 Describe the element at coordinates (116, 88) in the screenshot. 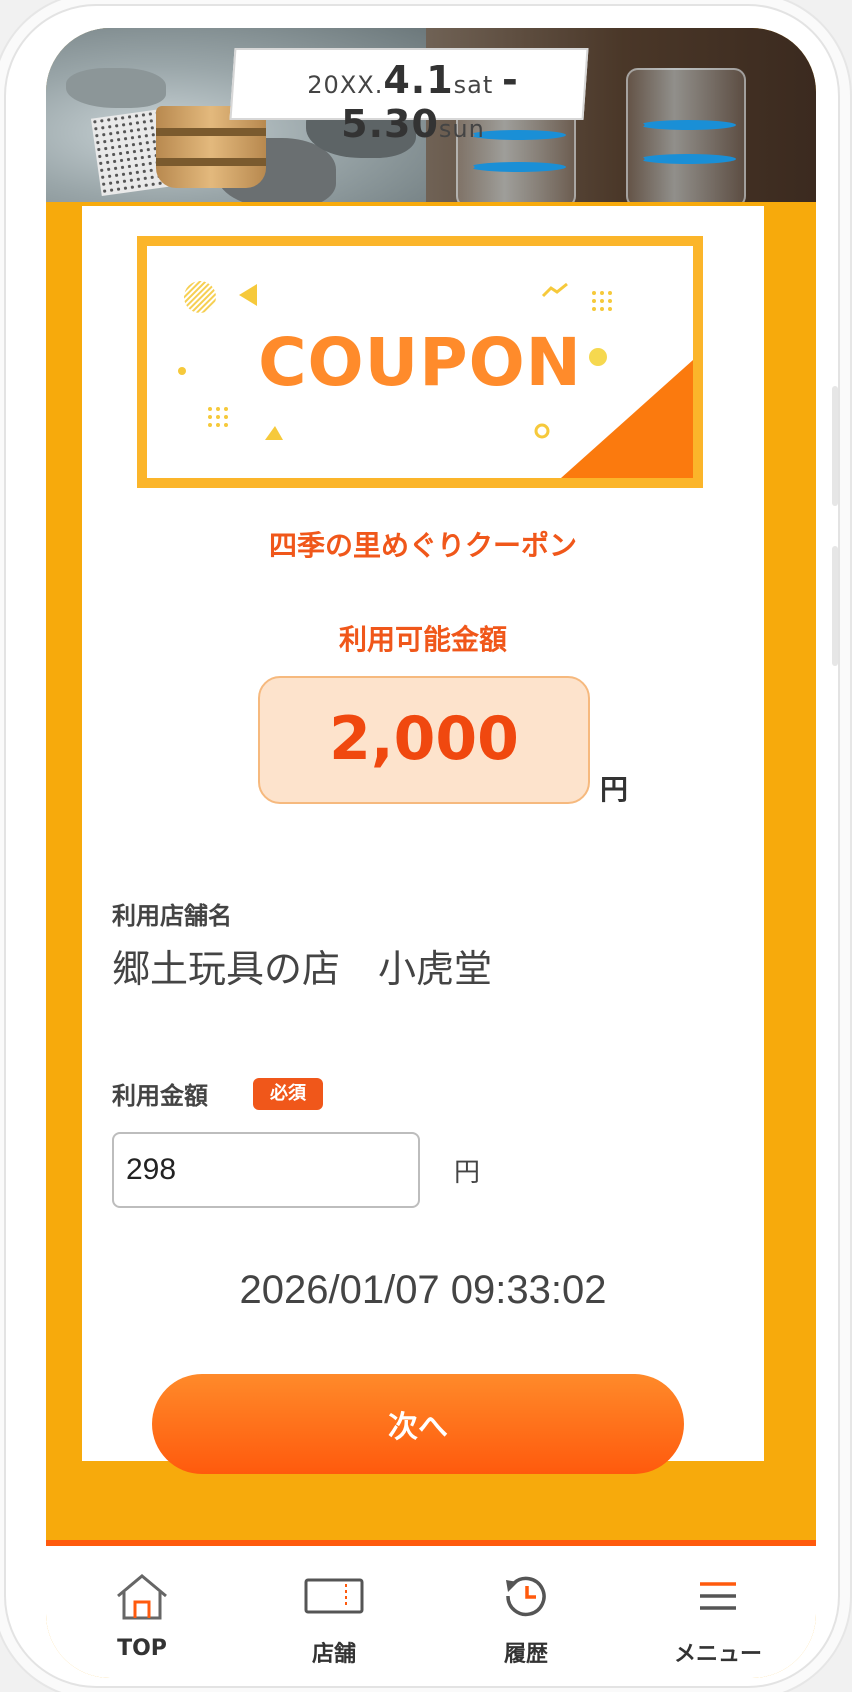

I see `rock` at that location.